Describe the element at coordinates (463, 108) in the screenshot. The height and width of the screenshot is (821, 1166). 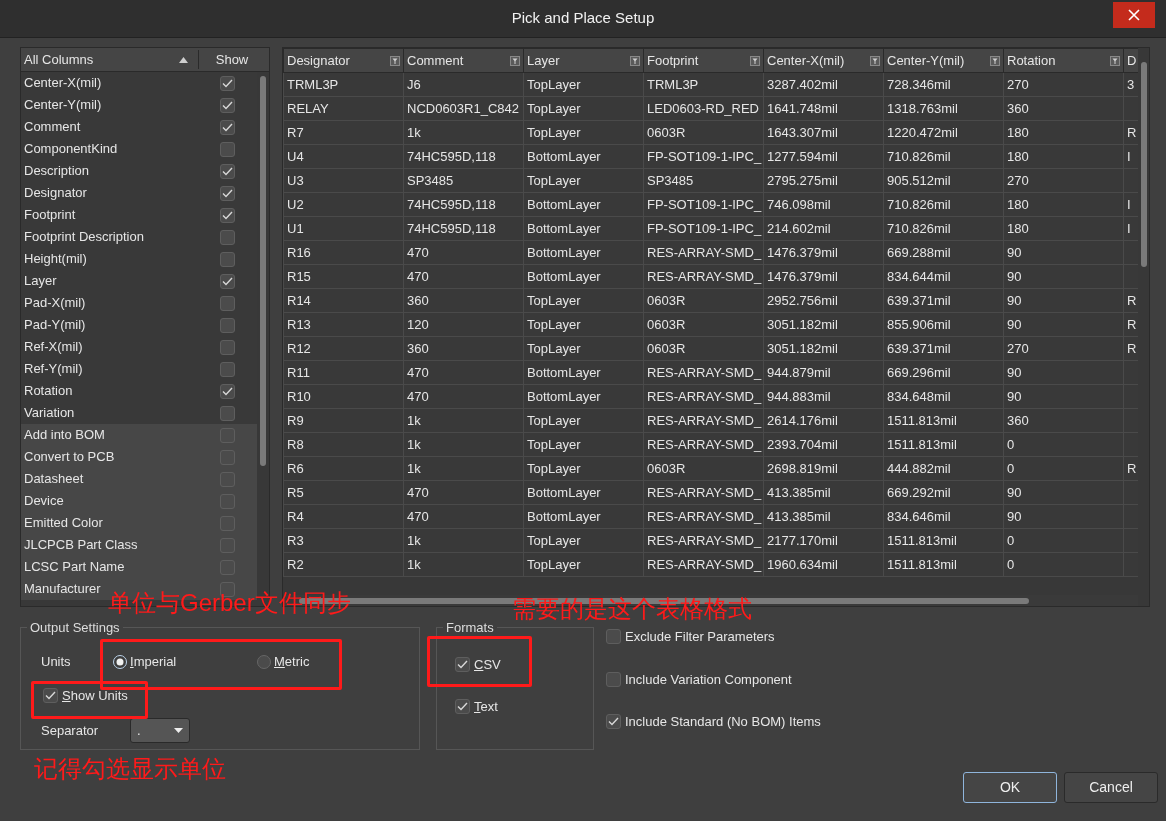
I see `table-cell: NCD0603R1_C842` at that location.